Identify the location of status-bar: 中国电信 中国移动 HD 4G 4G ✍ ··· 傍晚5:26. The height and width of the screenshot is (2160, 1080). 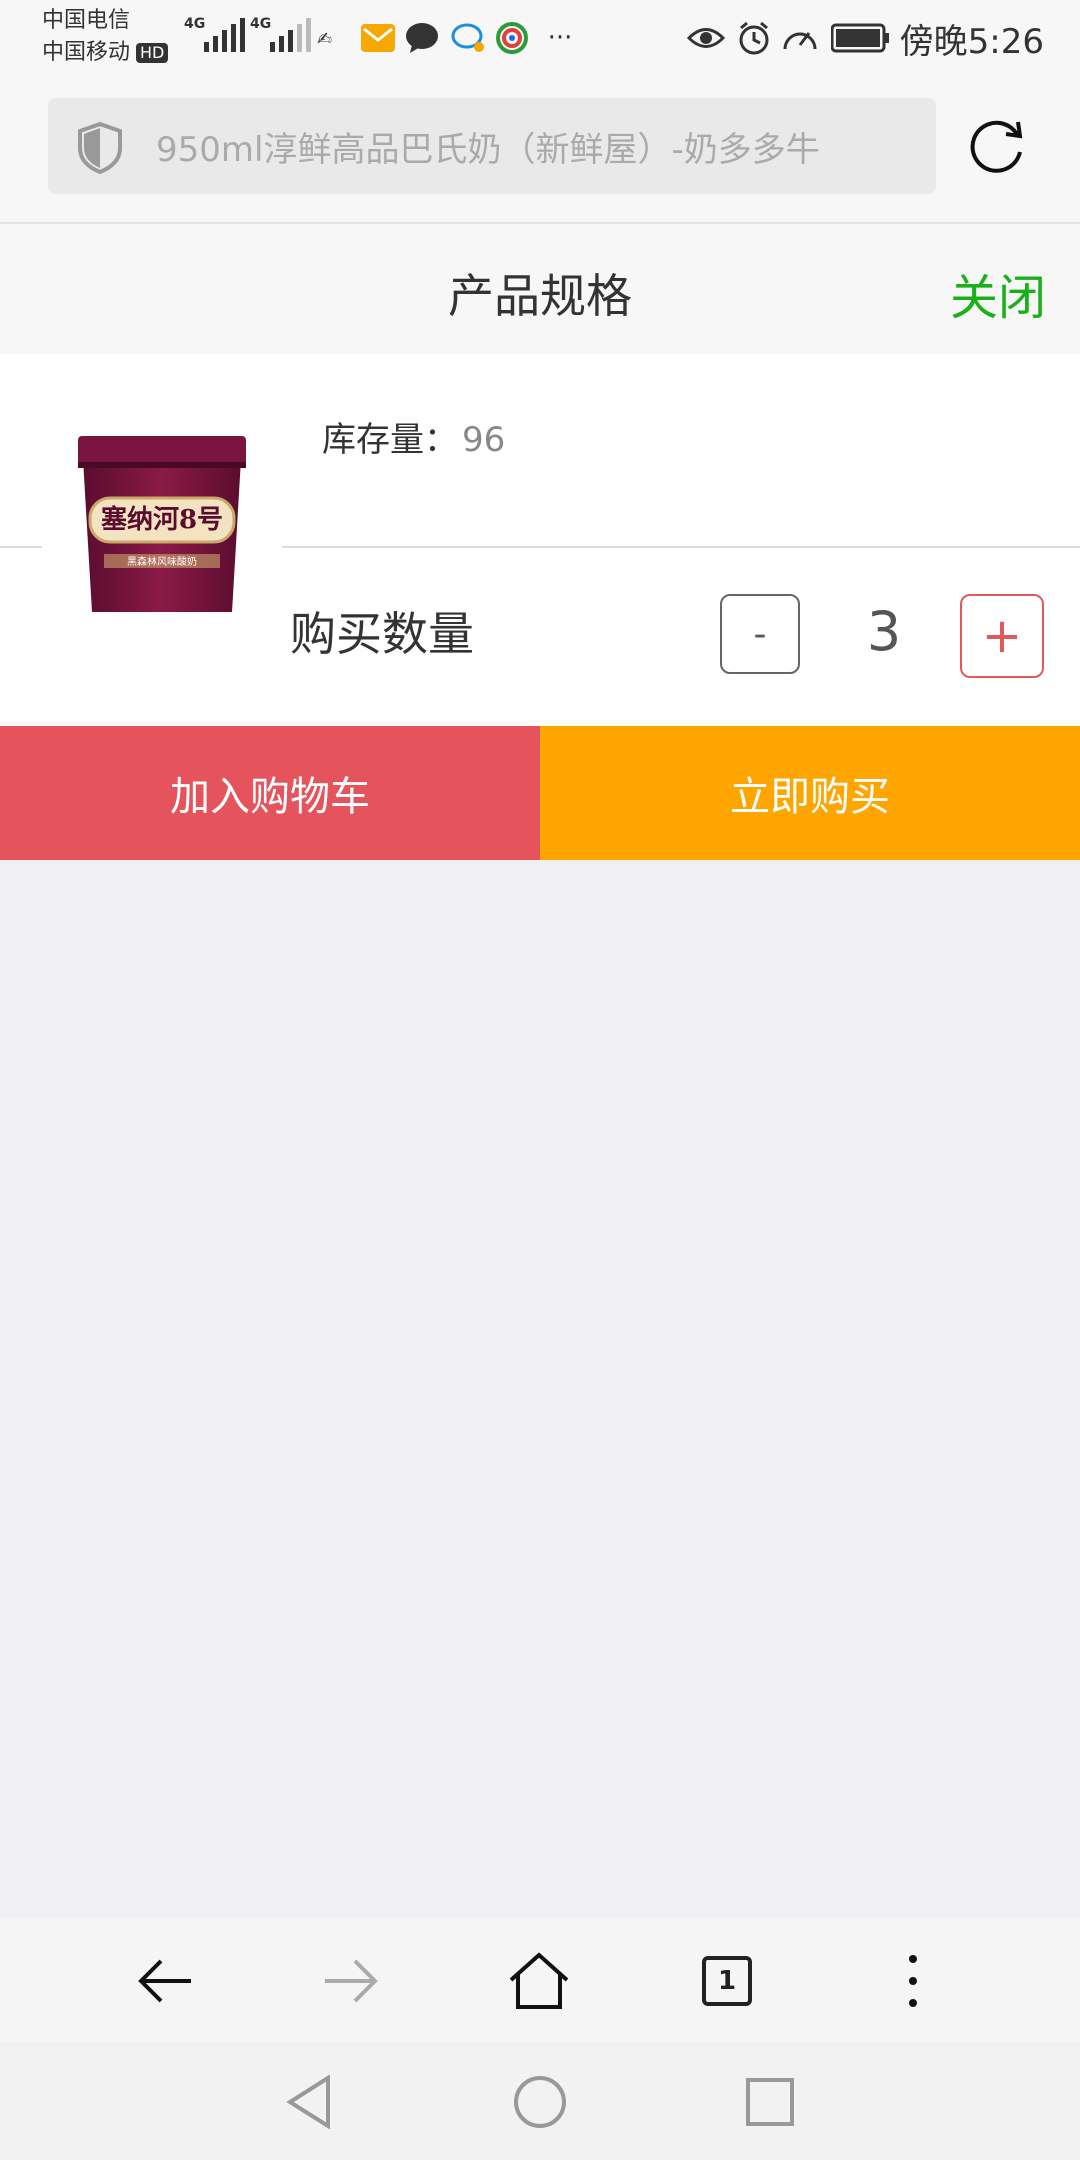
(540, 38).